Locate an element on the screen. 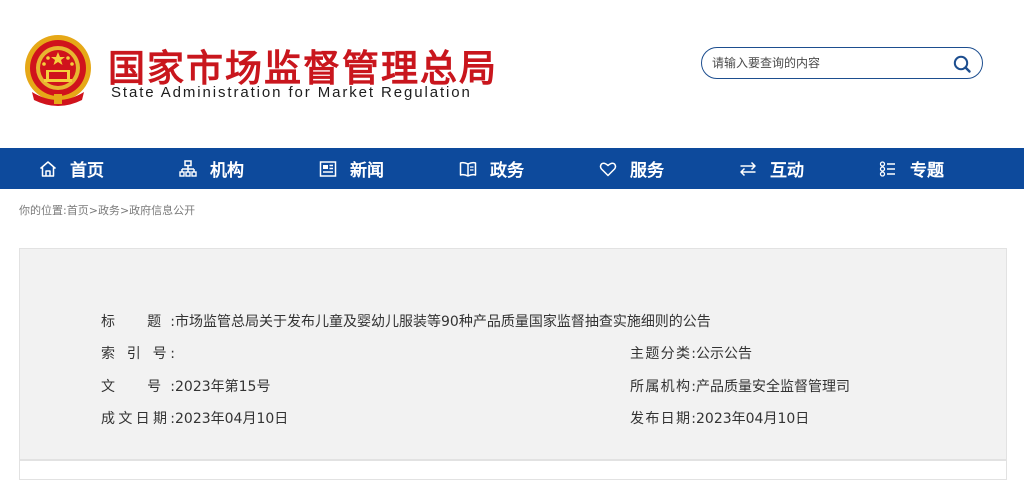 The image size is (1024, 480). breadcrumb: 你的位置:首页>政务>政府信息公开 is located at coordinates (107, 210).